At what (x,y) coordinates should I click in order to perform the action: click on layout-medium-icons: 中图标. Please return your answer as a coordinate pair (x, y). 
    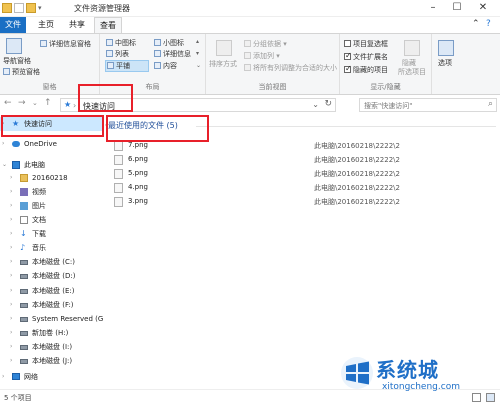
    Looking at the image, I should click on (121, 43).